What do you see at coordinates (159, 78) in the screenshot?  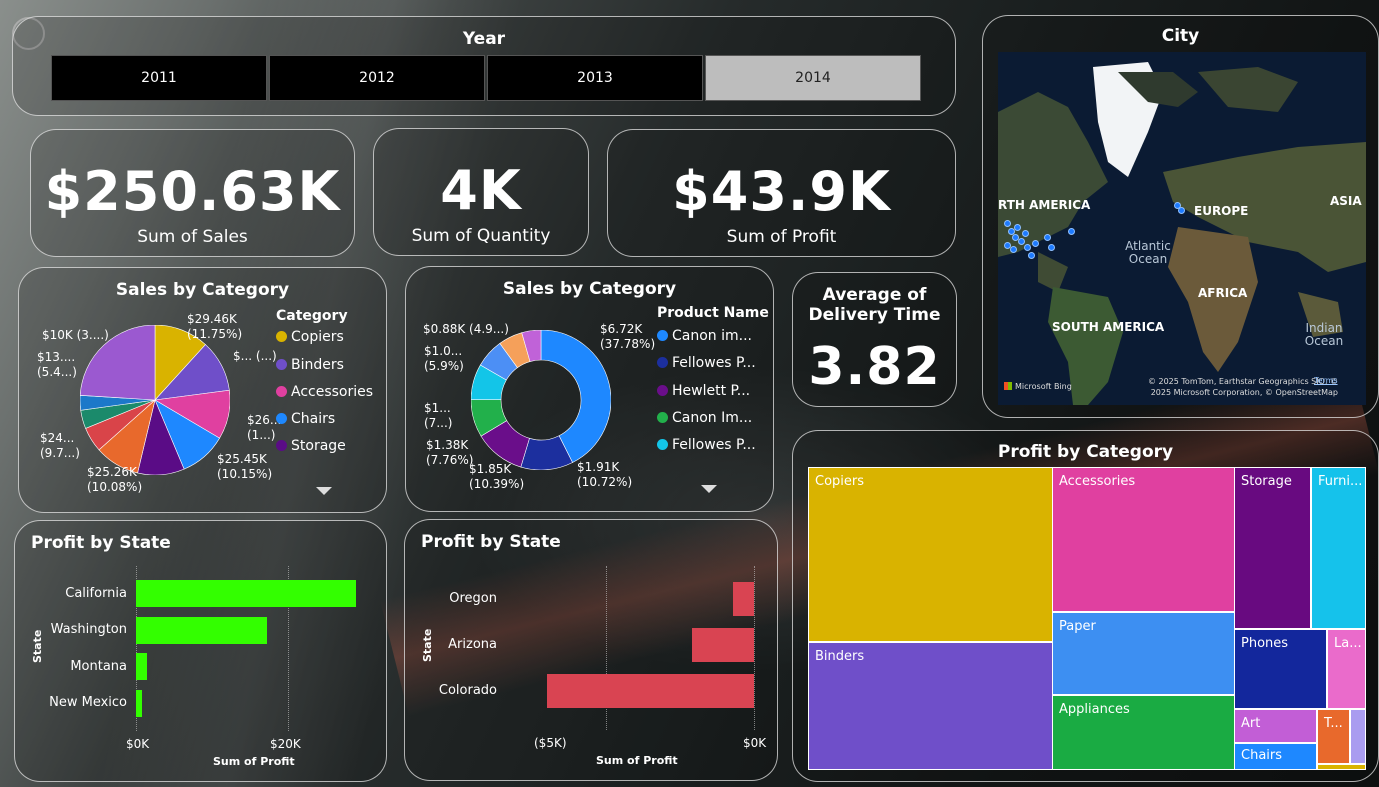 I see `year-2011-button: 2011` at bounding box center [159, 78].